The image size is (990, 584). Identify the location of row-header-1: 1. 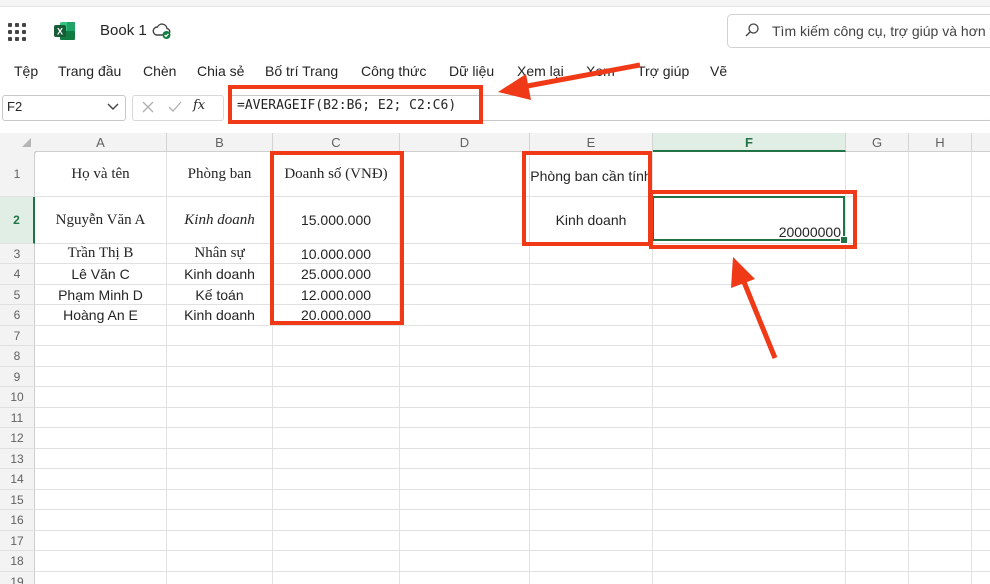
(17, 174).